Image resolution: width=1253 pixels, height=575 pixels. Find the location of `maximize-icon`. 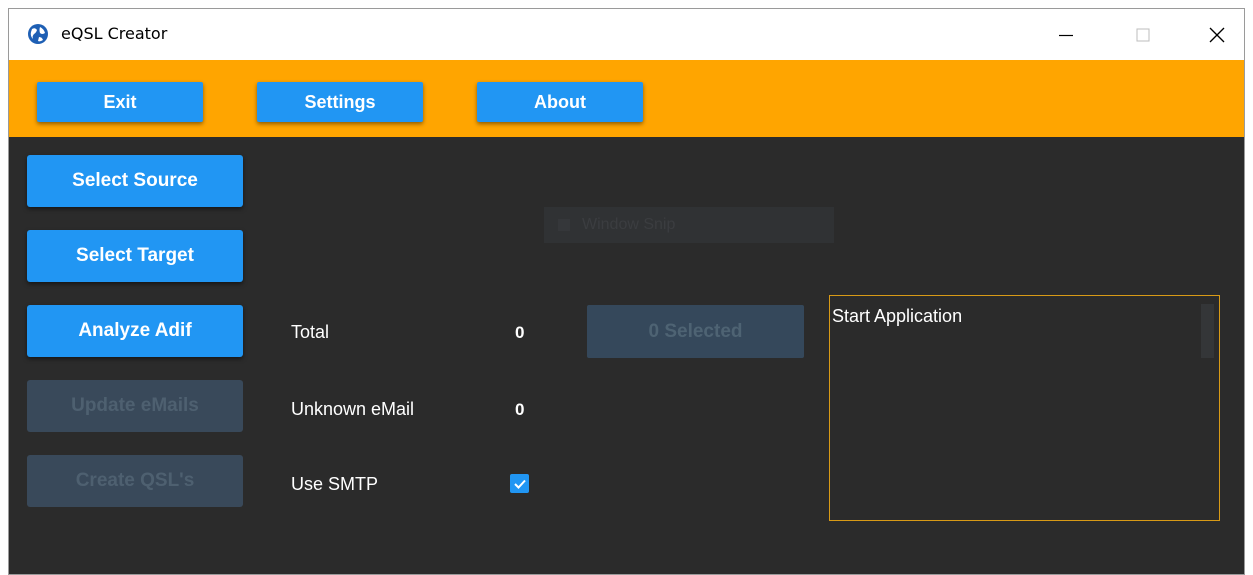

maximize-icon is located at coordinates (1143, 34).